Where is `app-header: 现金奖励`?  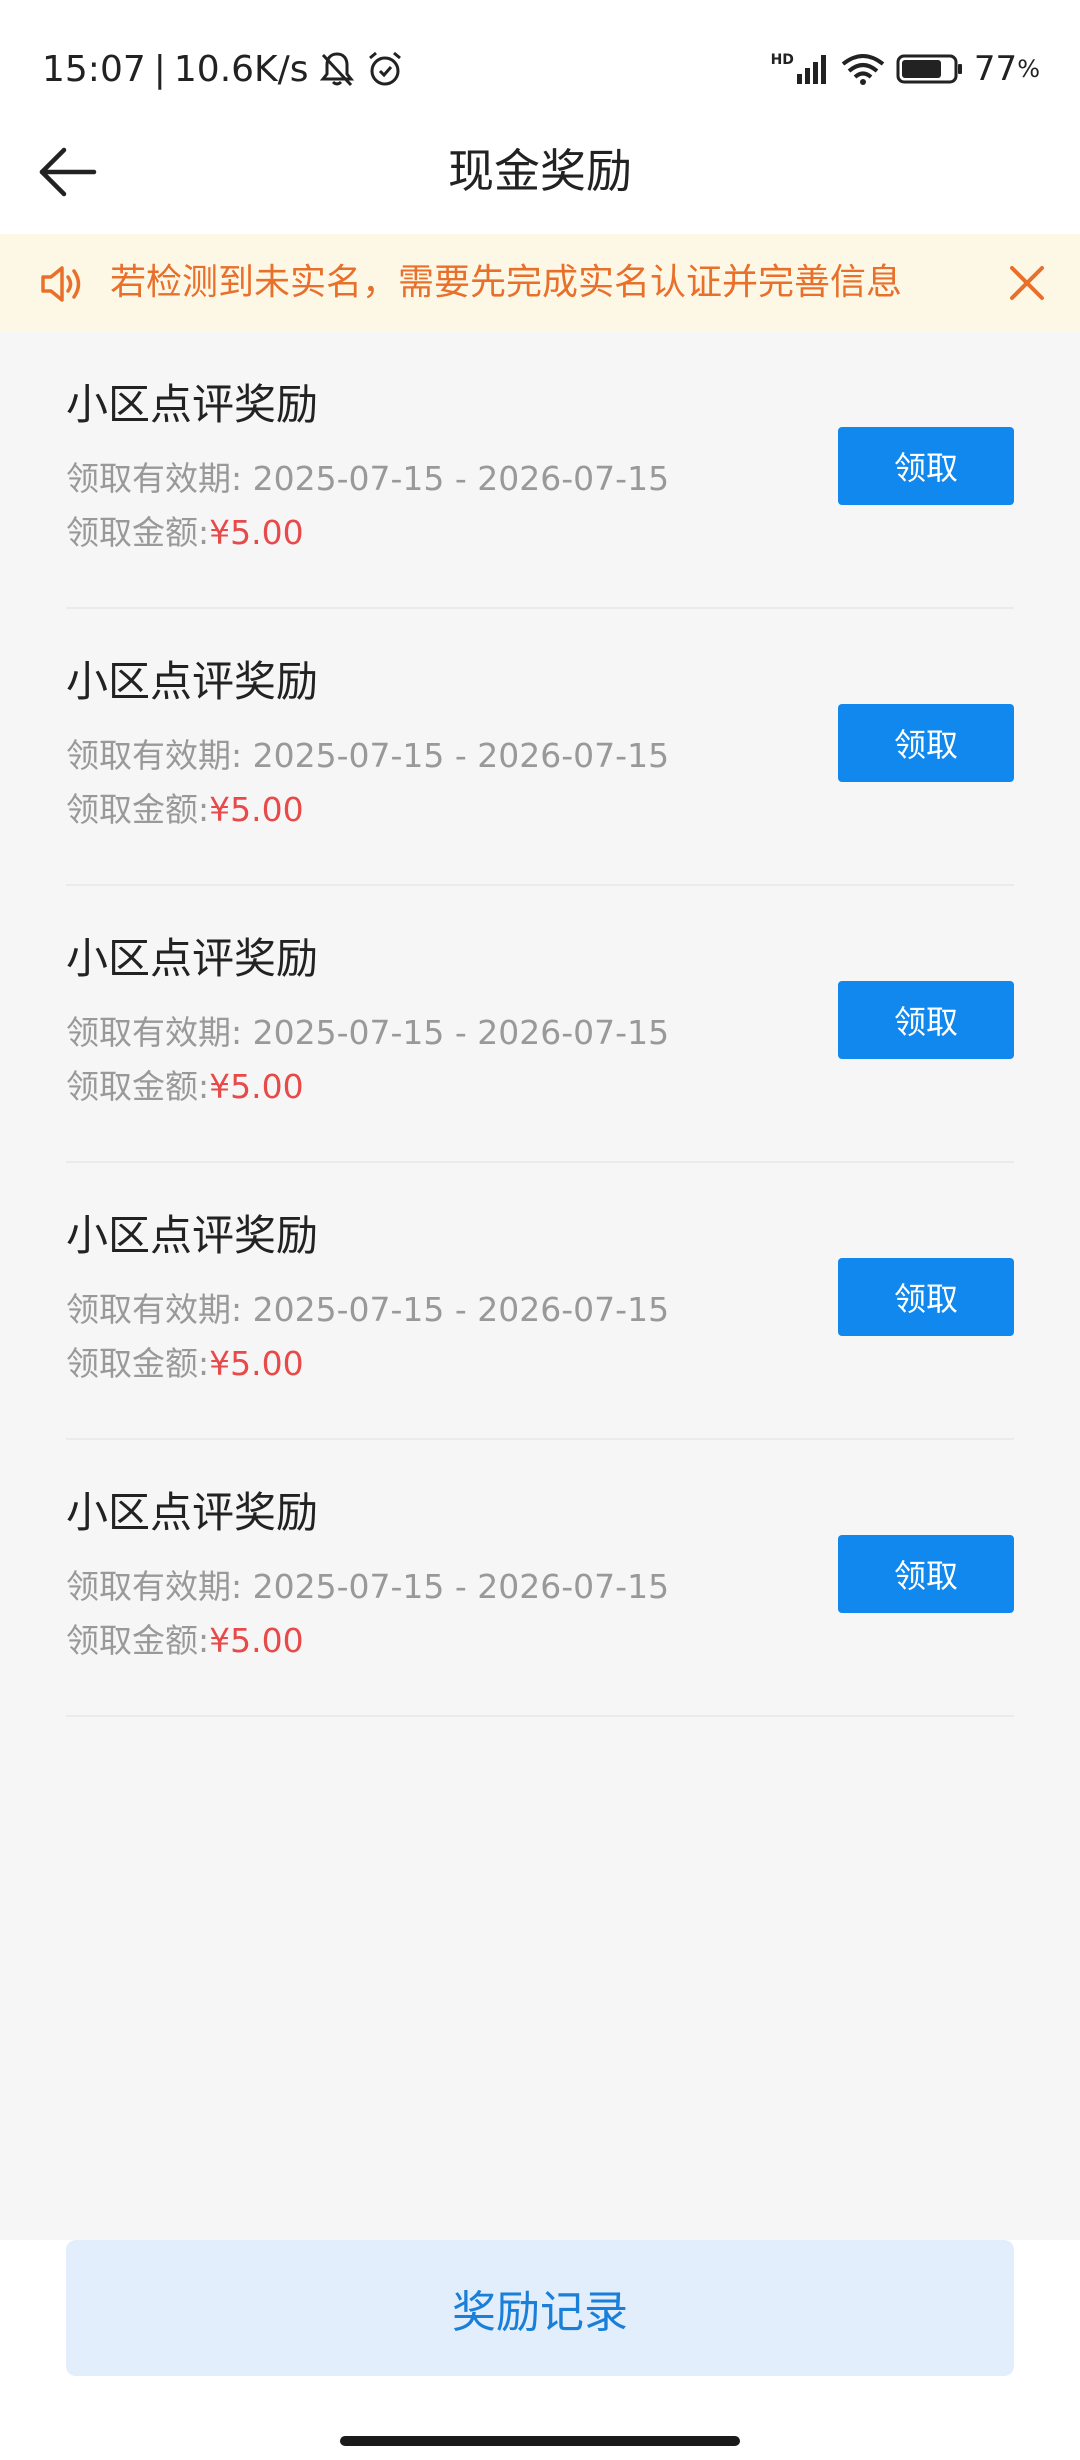
app-header: 现金奖励 is located at coordinates (540, 172).